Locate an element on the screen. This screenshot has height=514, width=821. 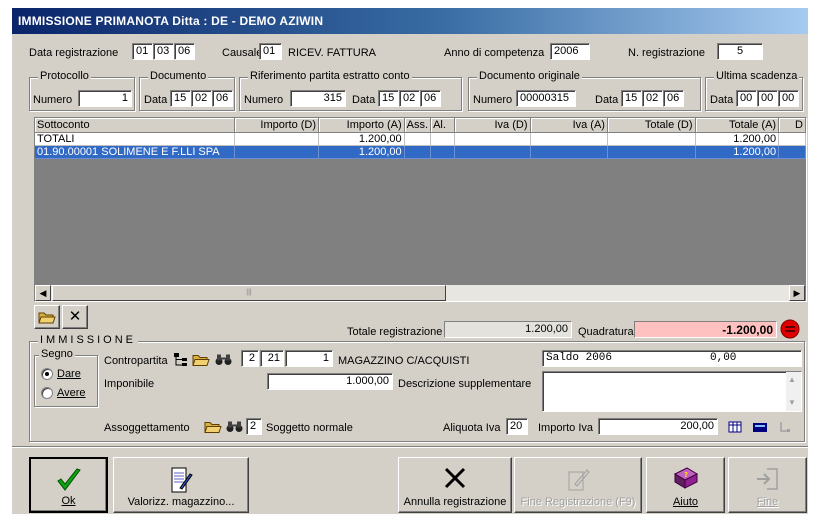
documento-month-field: 02 is located at coordinates (201, 98).